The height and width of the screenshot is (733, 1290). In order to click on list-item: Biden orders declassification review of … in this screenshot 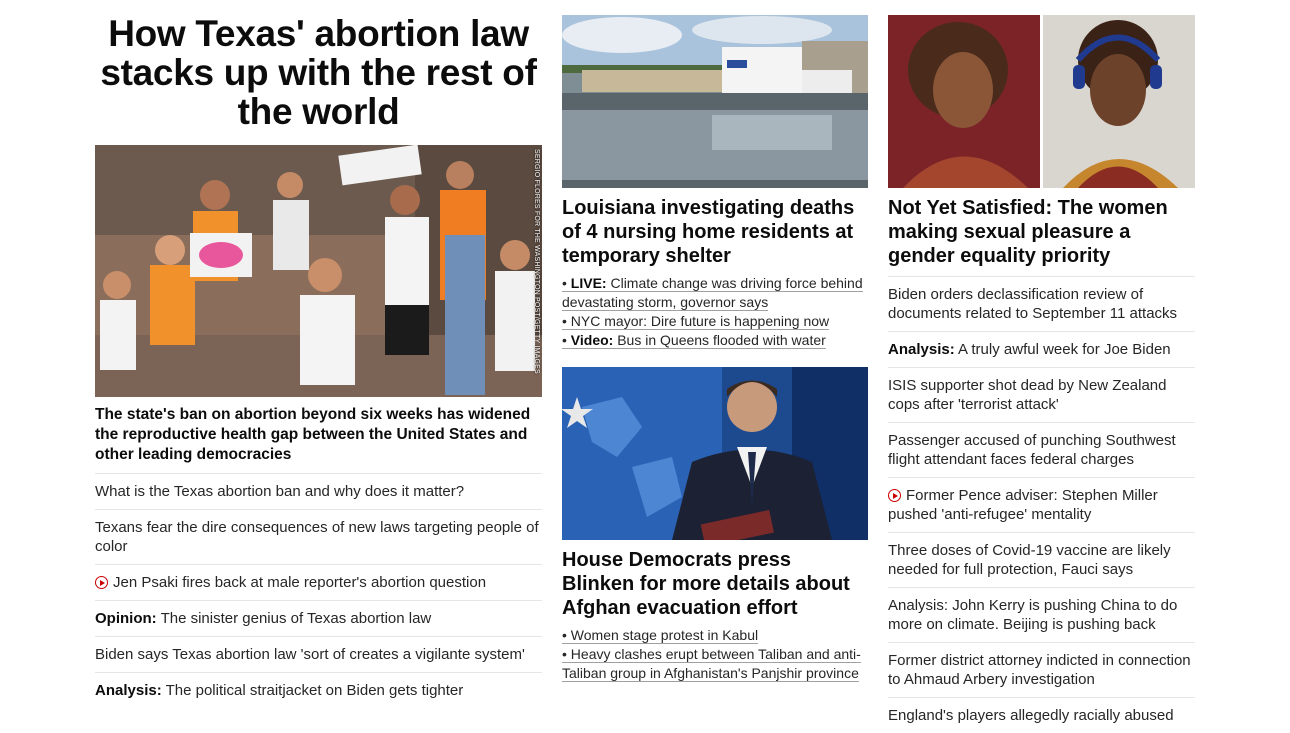, I will do `click(1041, 303)`.